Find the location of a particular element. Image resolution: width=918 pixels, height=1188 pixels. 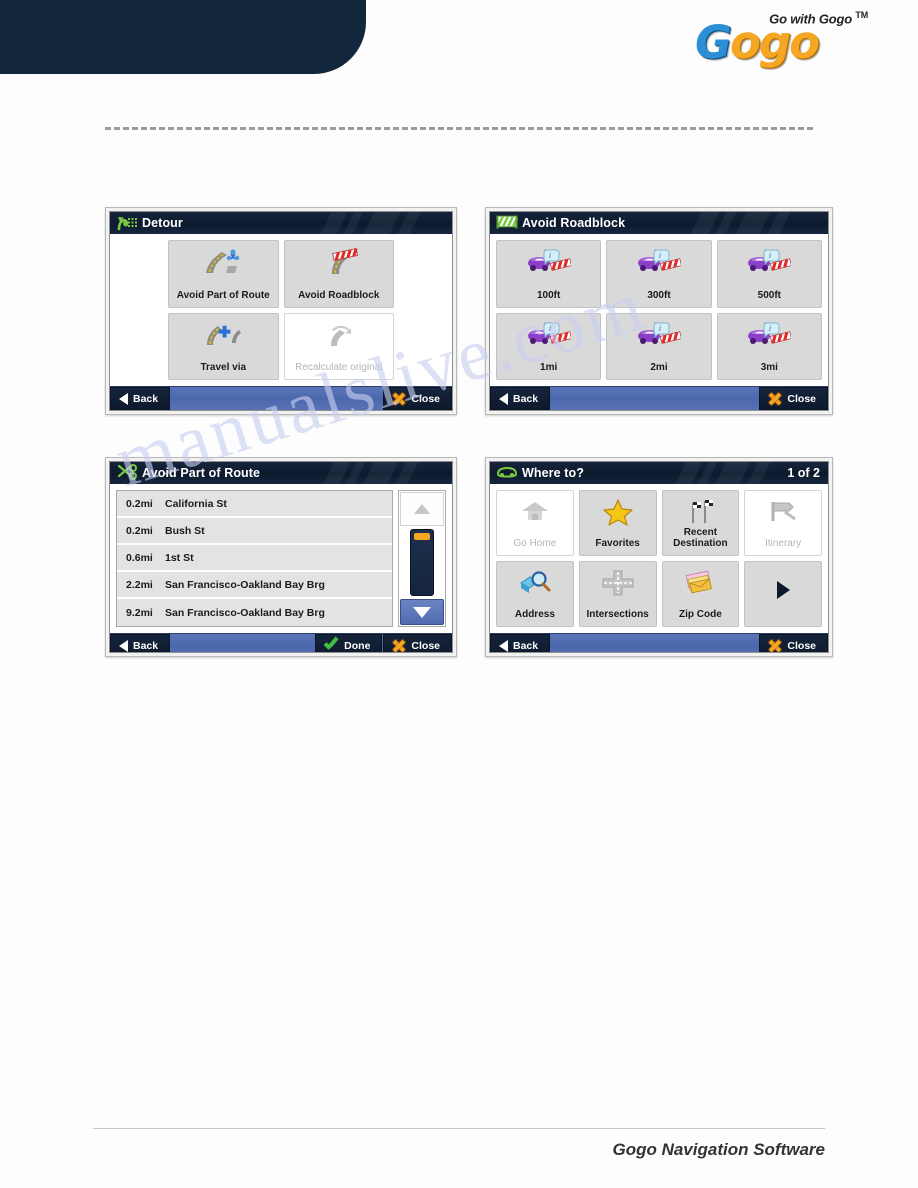

scrollbar-thumb is located at coordinates (422, 562).